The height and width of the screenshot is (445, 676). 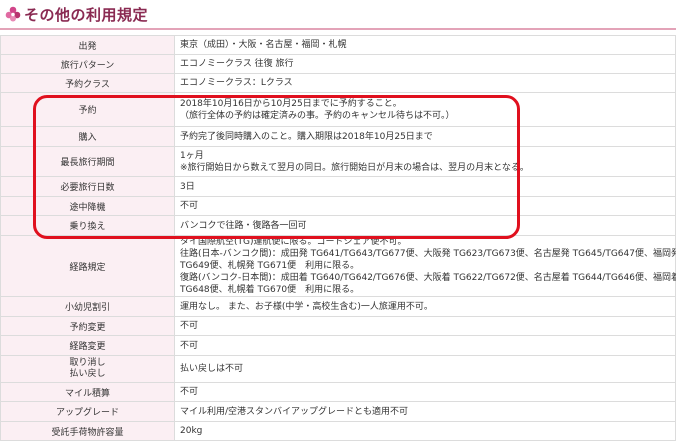 What do you see at coordinates (87, 206) in the screenshot?
I see `row-label: 途中降機` at bounding box center [87, 206].